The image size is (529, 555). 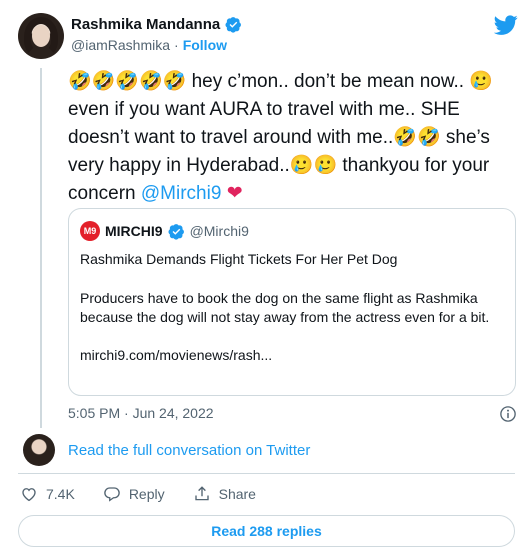 I want to click on divider, so click(x=266, y=473).